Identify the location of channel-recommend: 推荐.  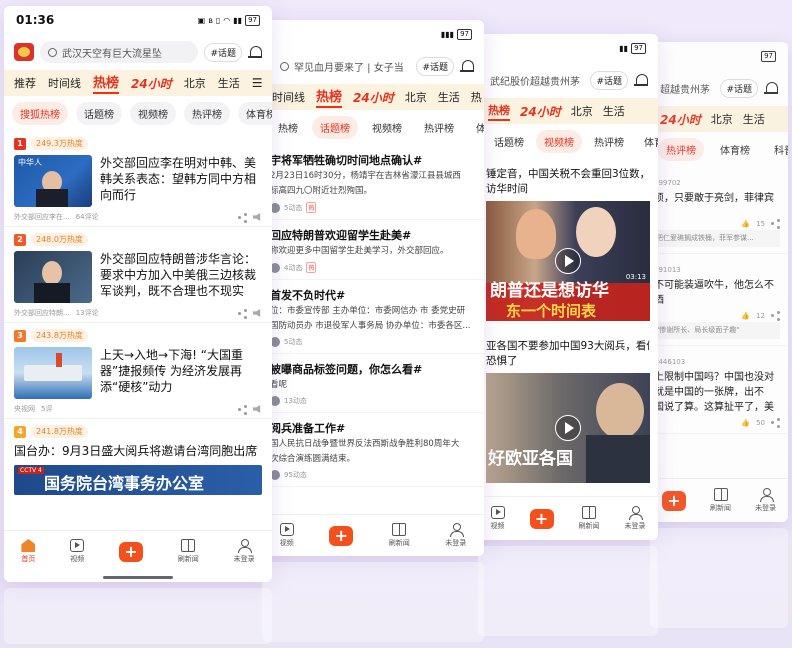
(25, 83).